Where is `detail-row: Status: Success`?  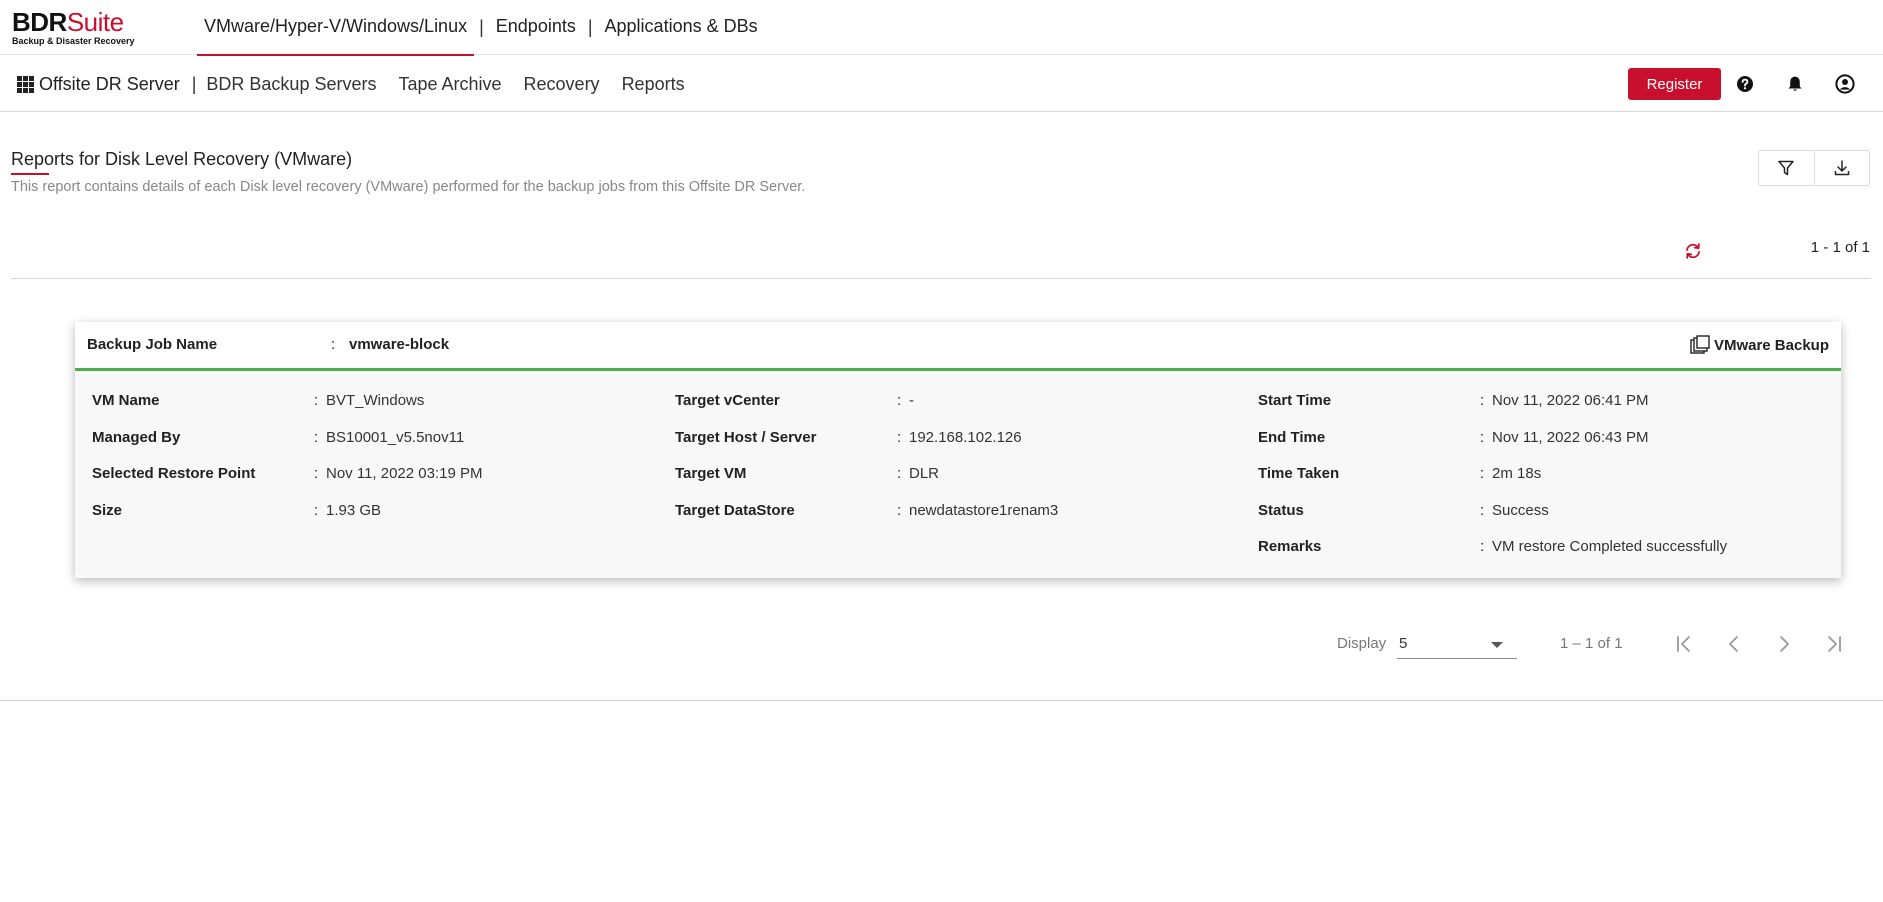
detail-row: Status: Success is located at coordinates (1538, 520).